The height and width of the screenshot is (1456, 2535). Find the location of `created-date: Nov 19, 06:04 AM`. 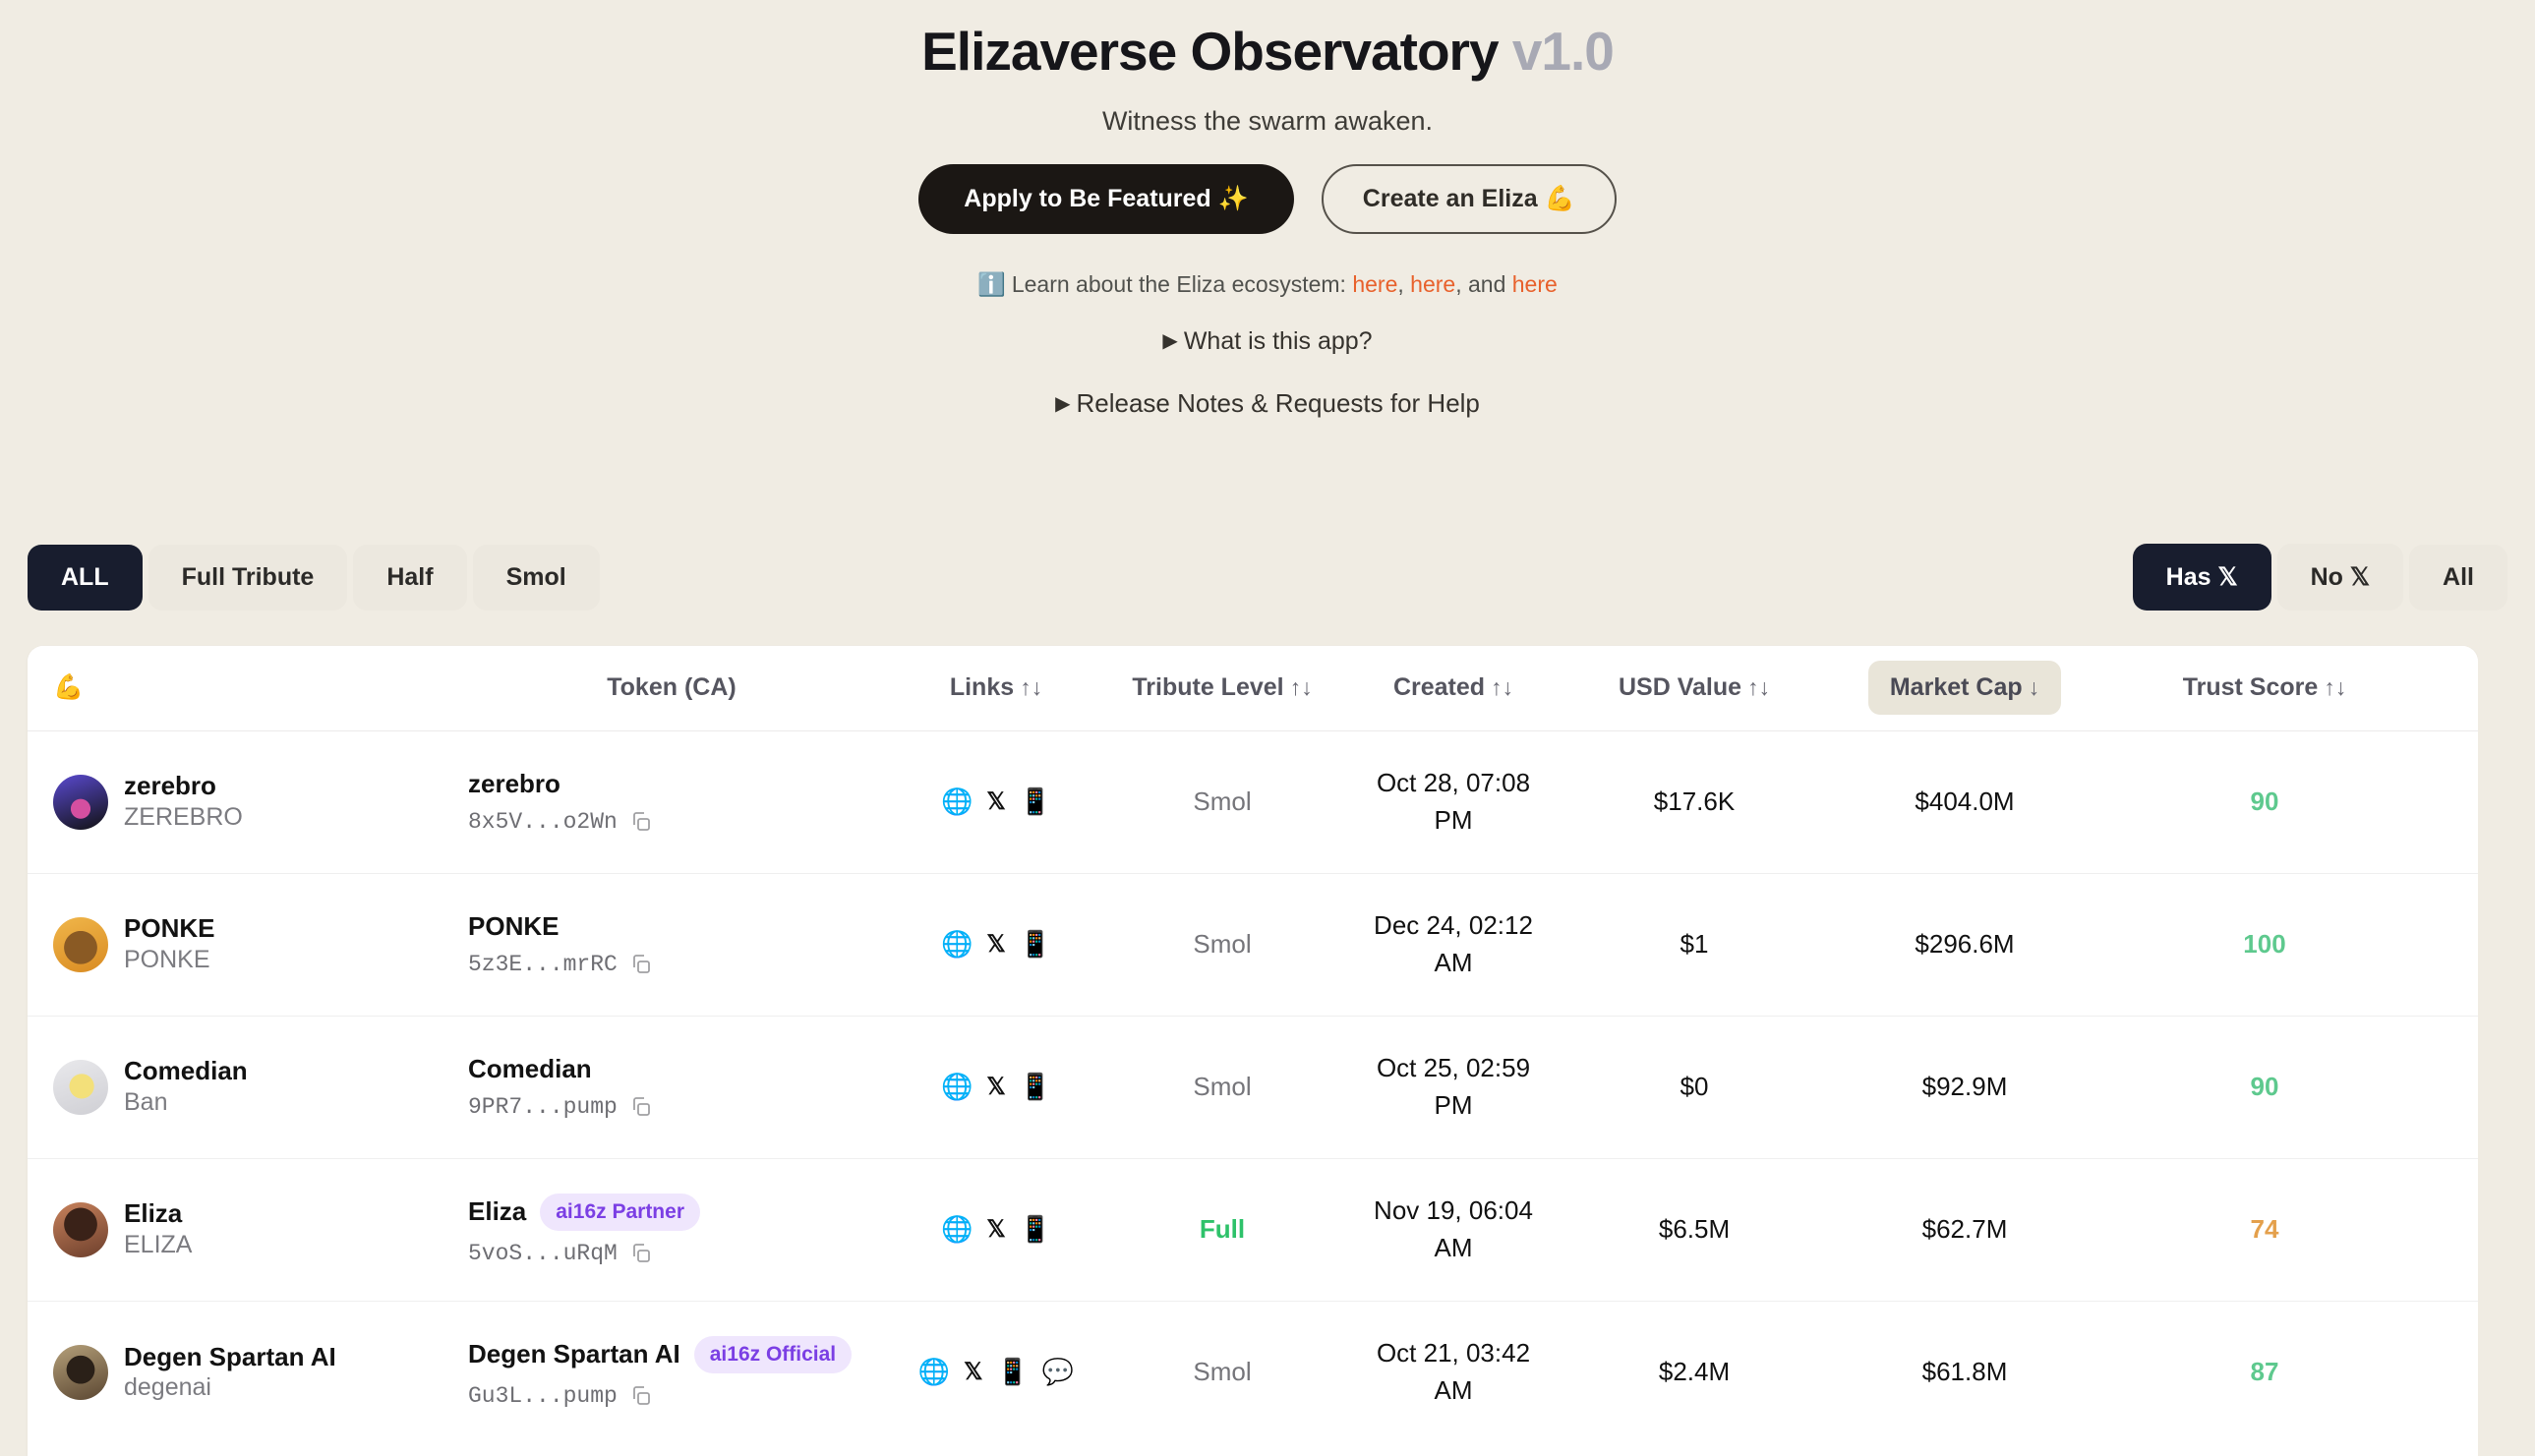

created-date: Nov 19, 06:04 AM is located at coordinates (1453, 1228).